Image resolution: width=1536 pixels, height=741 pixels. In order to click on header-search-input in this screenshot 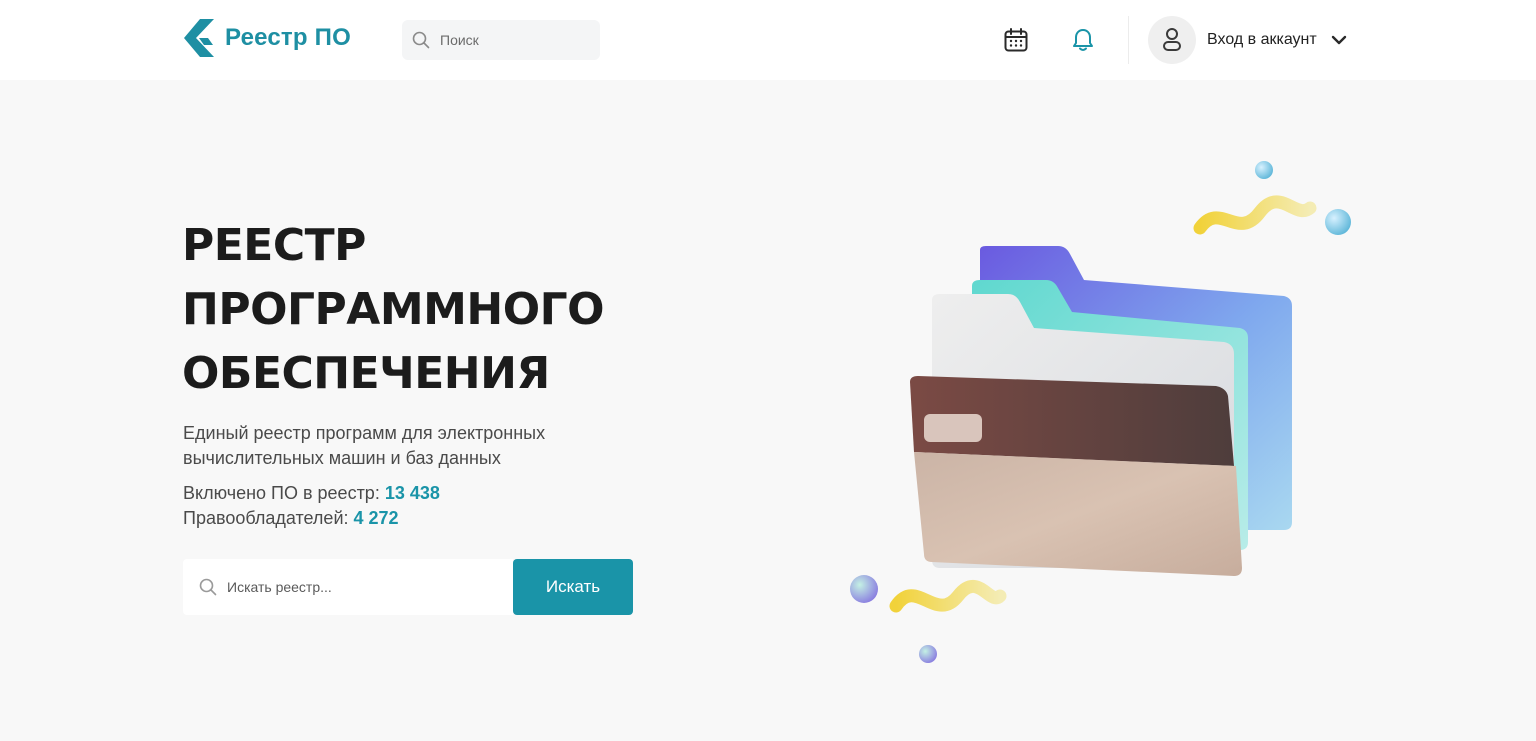, I will do `click(515, 40)`.